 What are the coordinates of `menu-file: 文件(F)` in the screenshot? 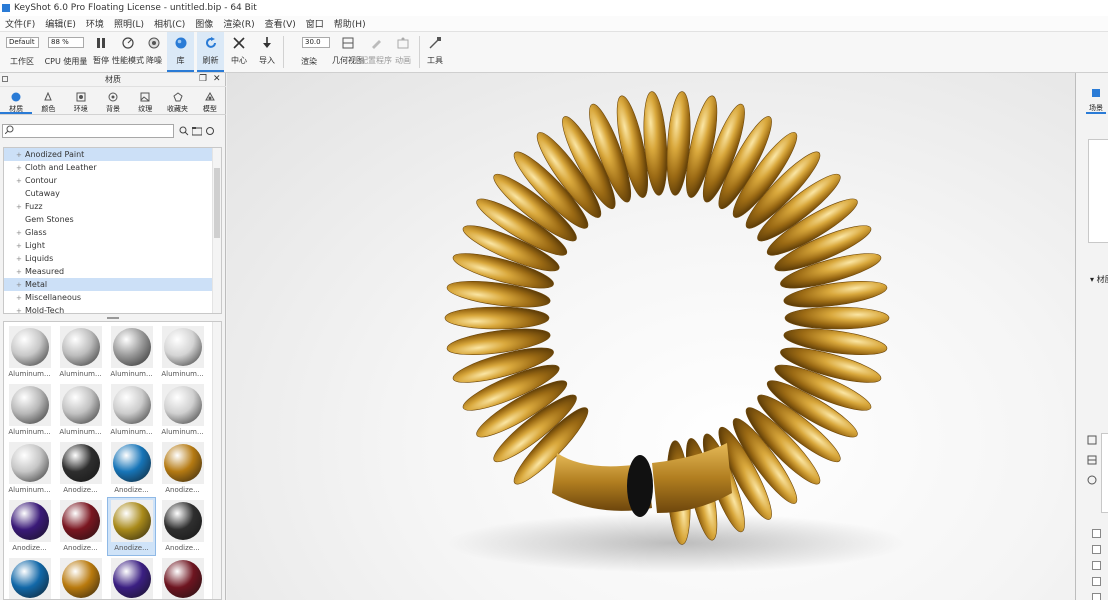 It's located at (20, 23).